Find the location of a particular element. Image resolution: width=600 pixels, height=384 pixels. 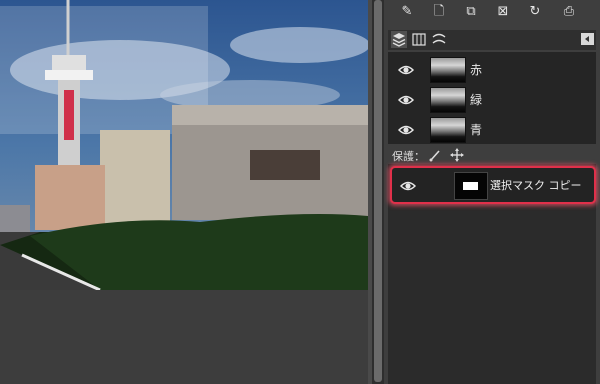

dock-tabs is located at coordinates (492, 40).